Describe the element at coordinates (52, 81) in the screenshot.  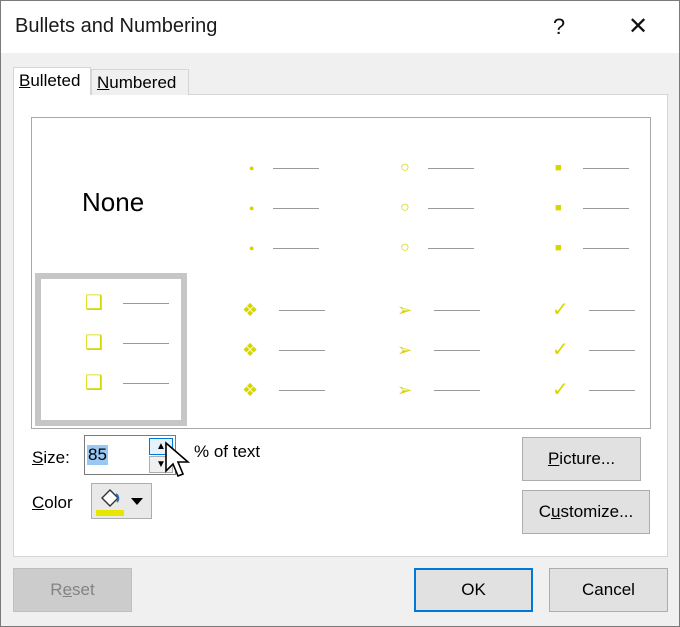
I see `tab-bulleted: Bulleted` at that location.